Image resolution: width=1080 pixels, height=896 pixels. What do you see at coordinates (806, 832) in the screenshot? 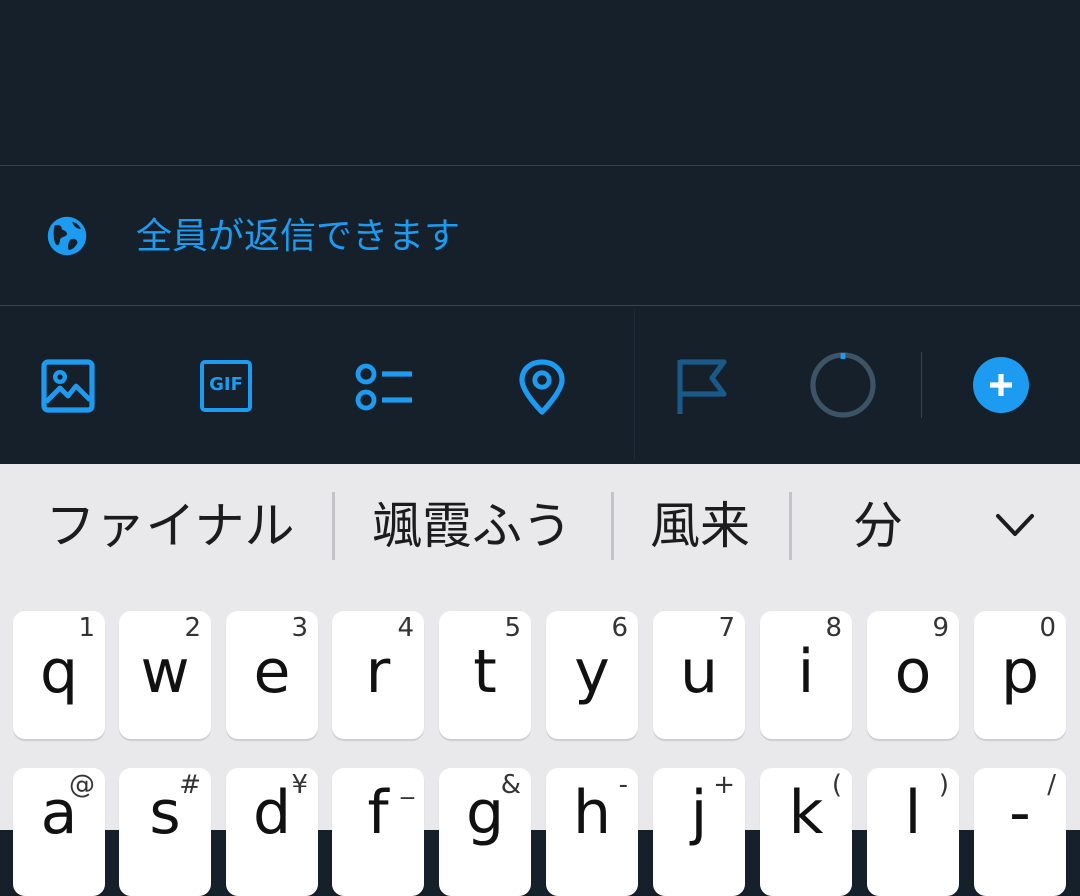
I see `key-k: (k` at bounding box center [806, 832].